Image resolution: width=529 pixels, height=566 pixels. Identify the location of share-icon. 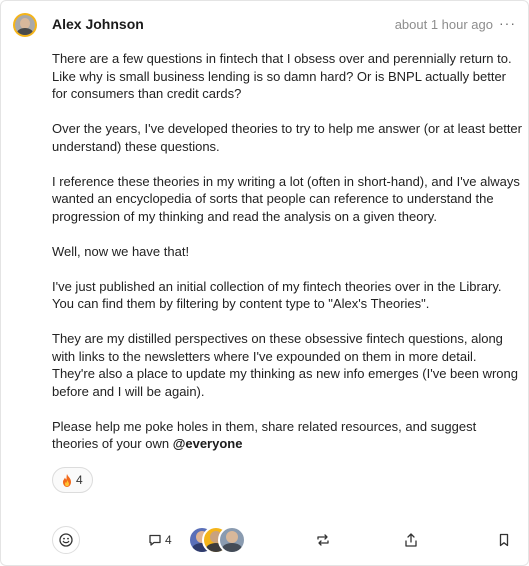
(411, 539).